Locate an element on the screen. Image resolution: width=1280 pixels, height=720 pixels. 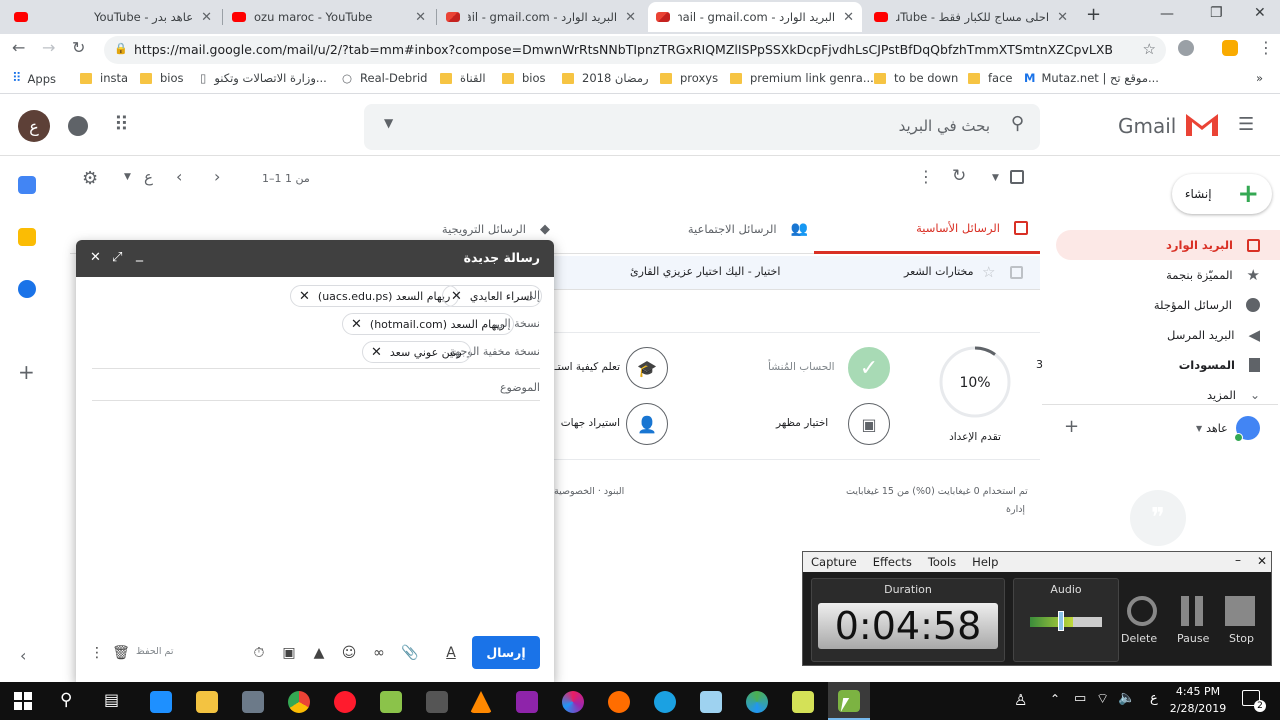
attach-file-icon: 📎 is located at coordinates (410, 653).